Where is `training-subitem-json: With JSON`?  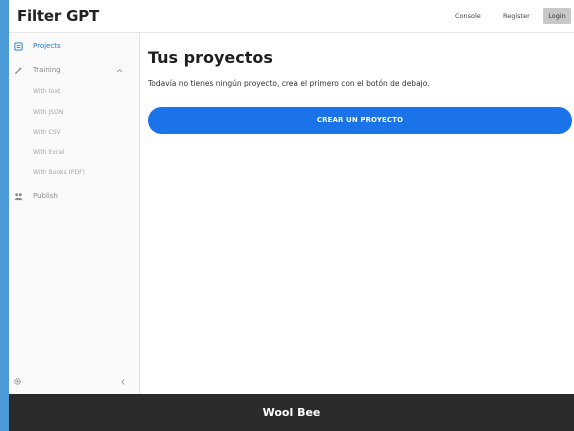 training-subitem-json: With JSON is located at coordinates (48, 112).